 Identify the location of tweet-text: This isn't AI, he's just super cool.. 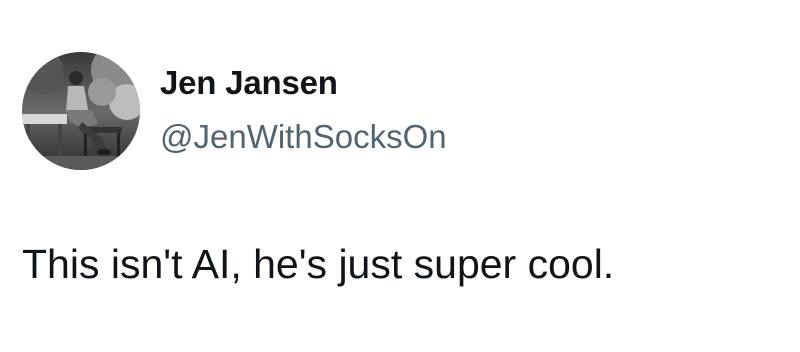
(318, 264).